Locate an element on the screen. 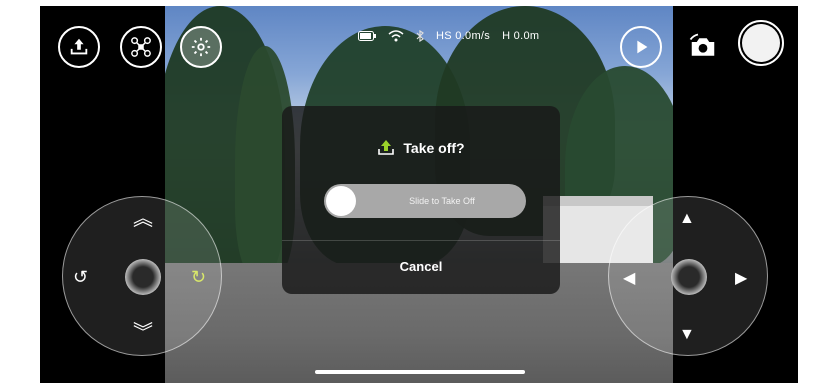 The width and height of the screenshot is (822, 383). dialog-title-text: Take off? is located at coordinates (434, 148).